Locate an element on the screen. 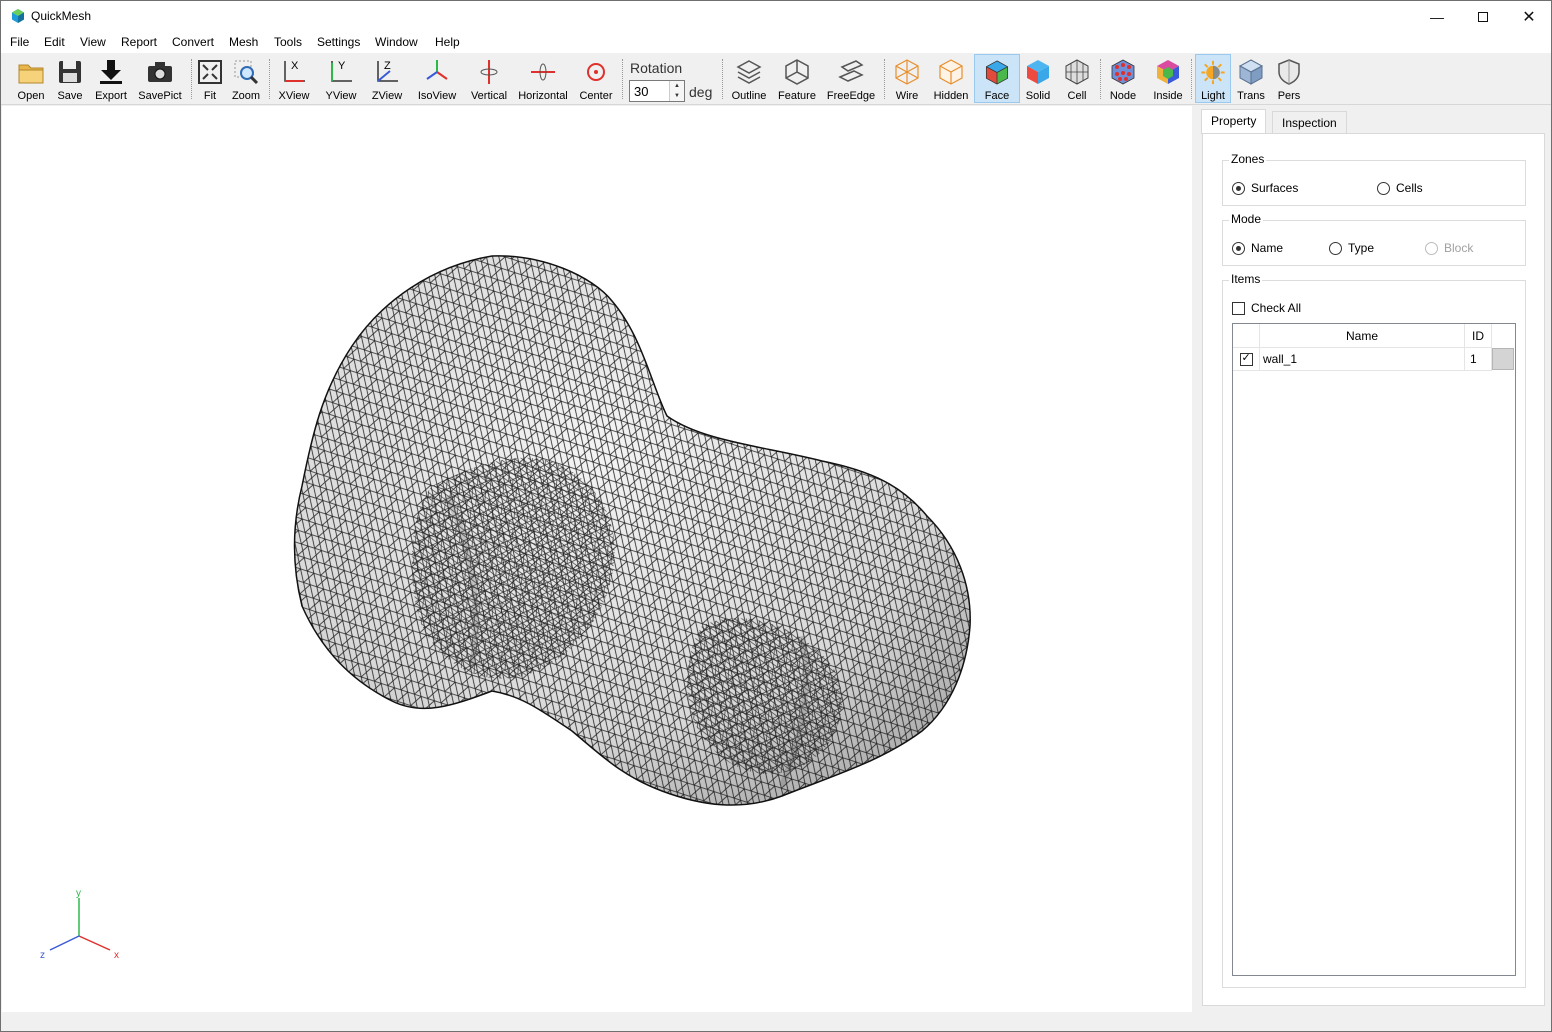 The width and height of the screenshot is (1552, 1032). app-logo-icon is located at coordinates (18, 16).